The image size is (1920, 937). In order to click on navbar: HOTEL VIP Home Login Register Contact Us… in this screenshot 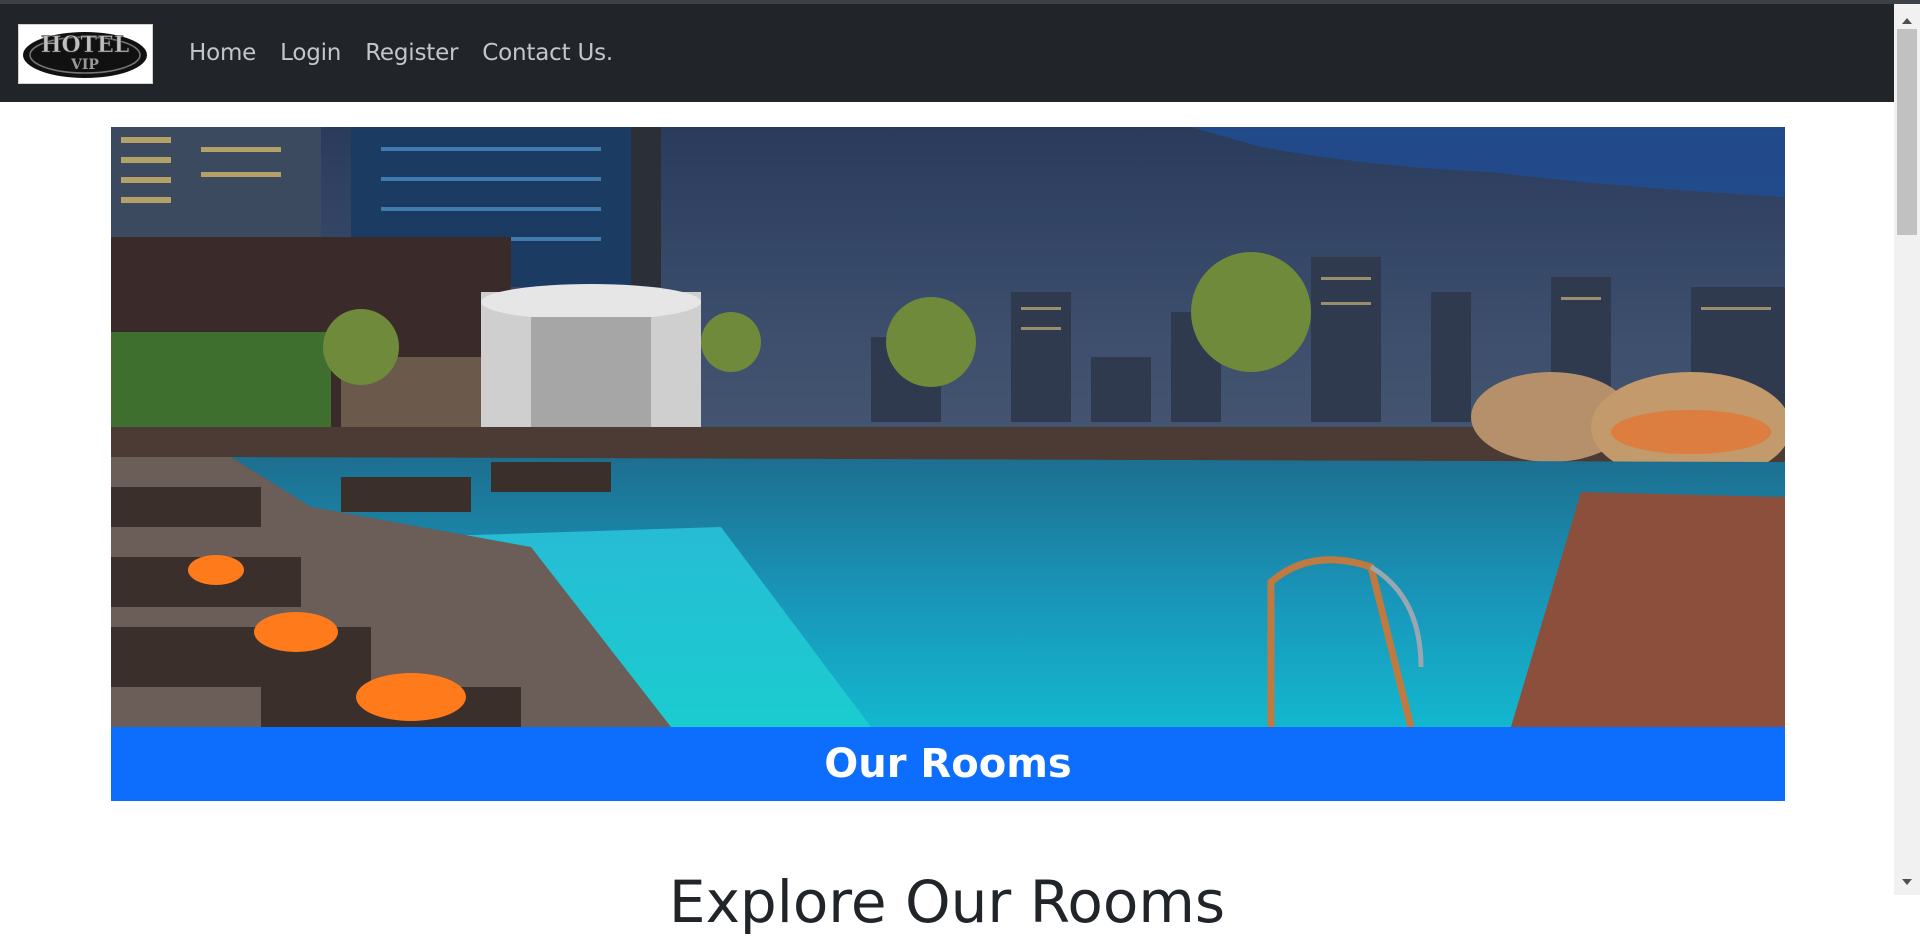, I will do `click(947, 53)`.